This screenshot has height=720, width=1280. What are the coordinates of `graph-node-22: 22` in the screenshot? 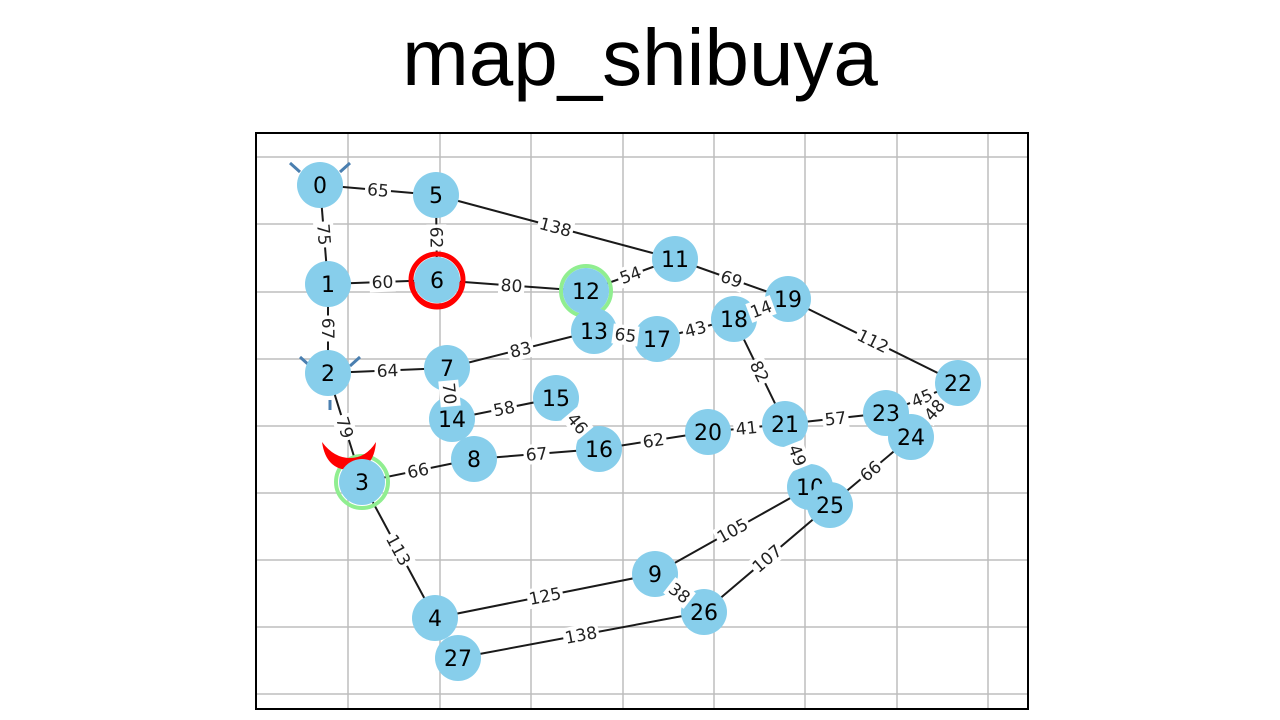 It's located at (958, 383).